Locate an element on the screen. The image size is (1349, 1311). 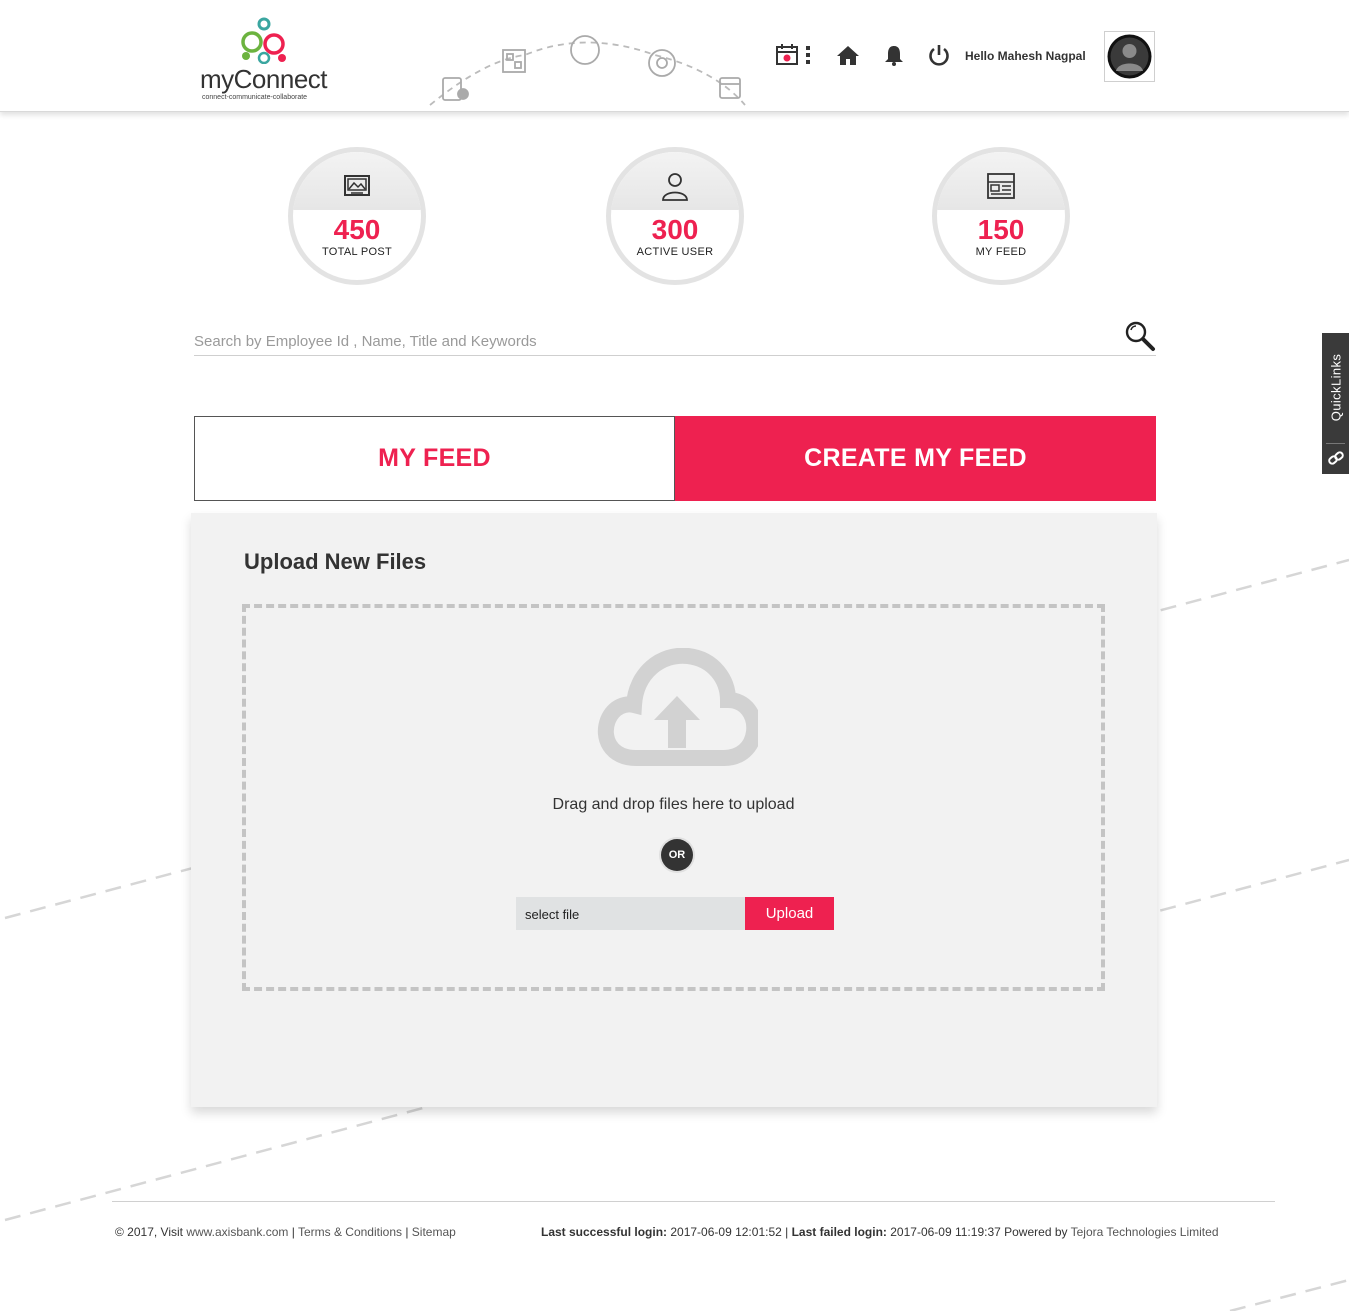
cloud-upload-icon is located at coordinates (677, 707).